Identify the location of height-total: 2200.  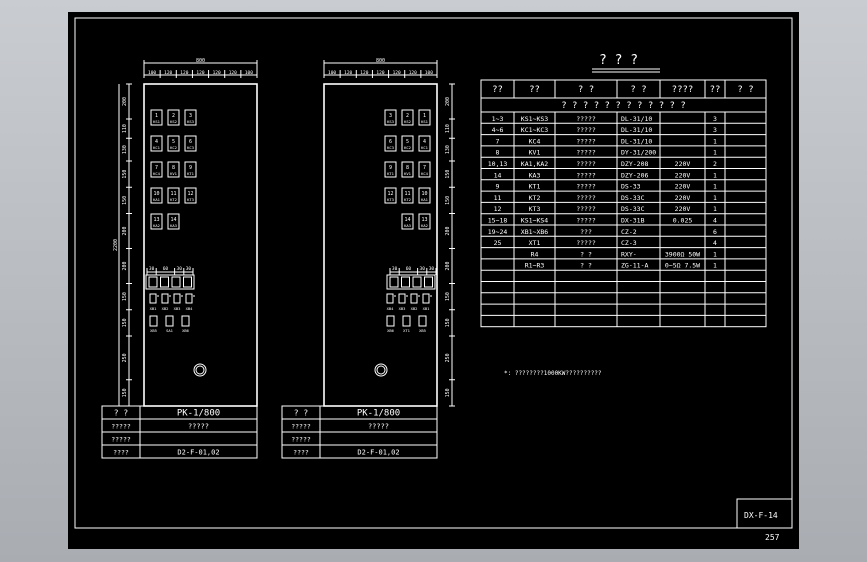
(116, 245).